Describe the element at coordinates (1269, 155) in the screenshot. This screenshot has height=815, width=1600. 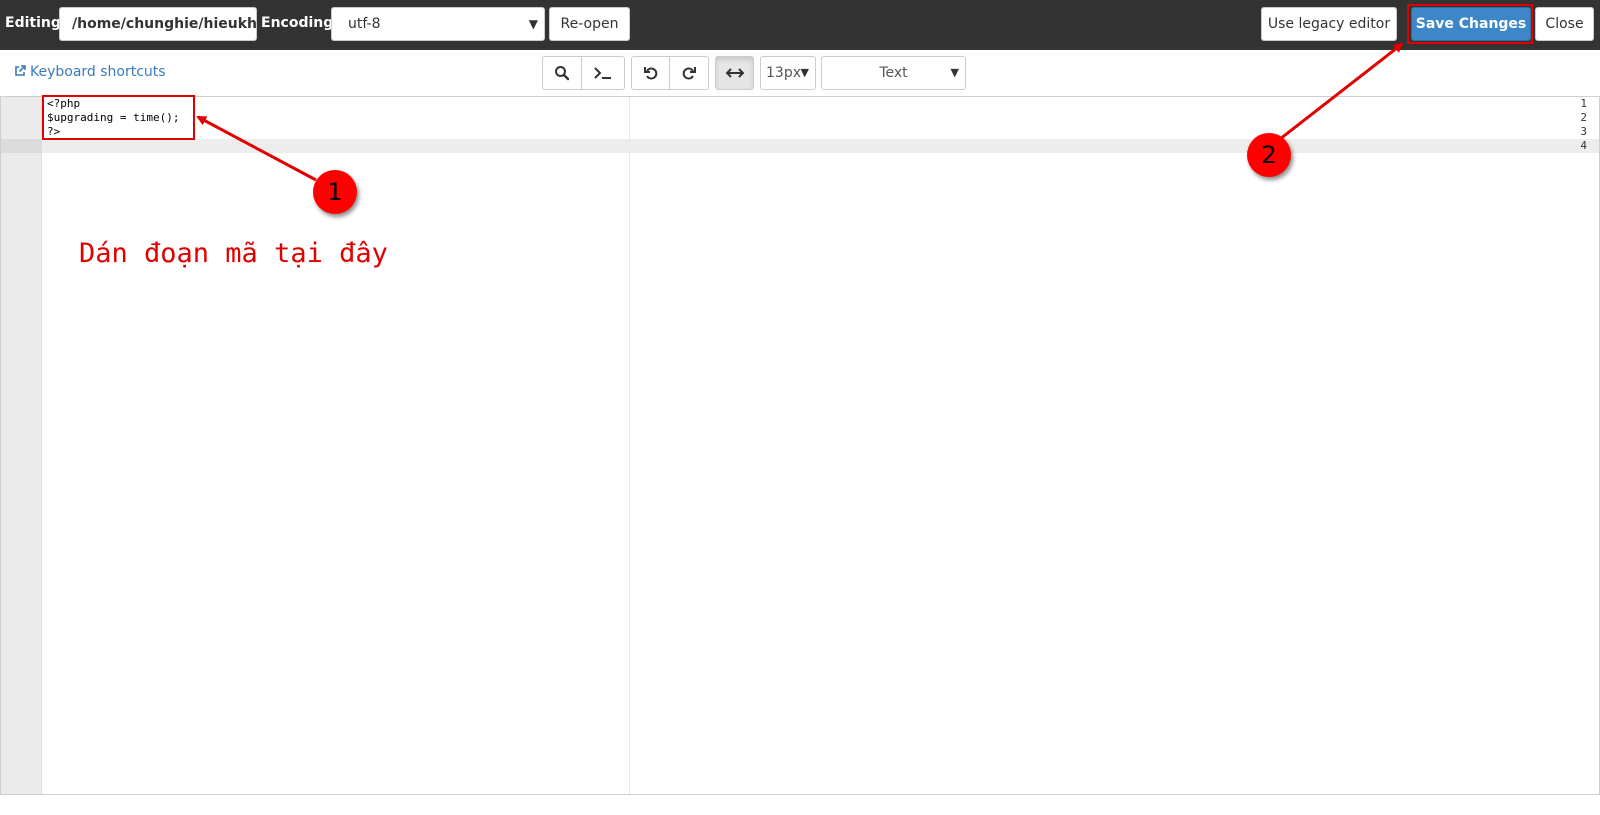
I see `step-2-badge: 2` at that location.